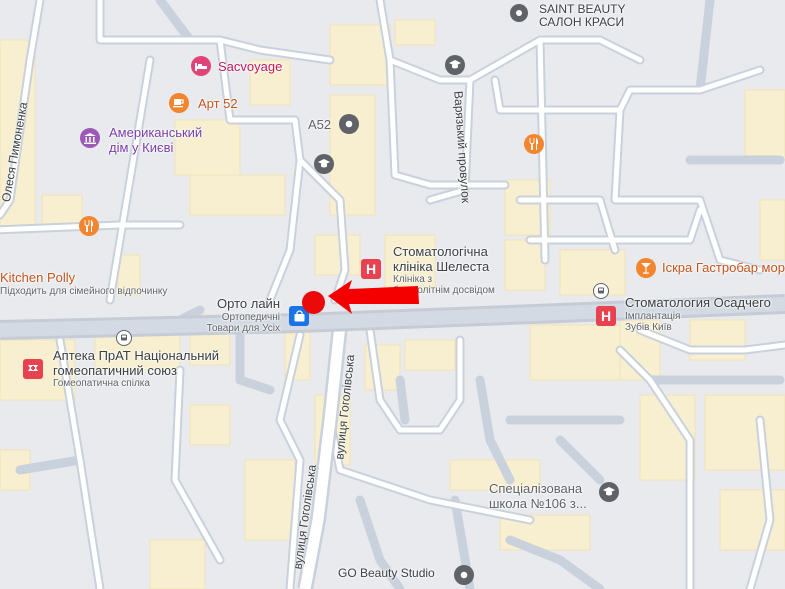  What do you see at coordinates (653, 316) in the screenshot?
I see `poi-label-stoma-osadchego-sub1: Імплантація` at bounding box center [653, 316].